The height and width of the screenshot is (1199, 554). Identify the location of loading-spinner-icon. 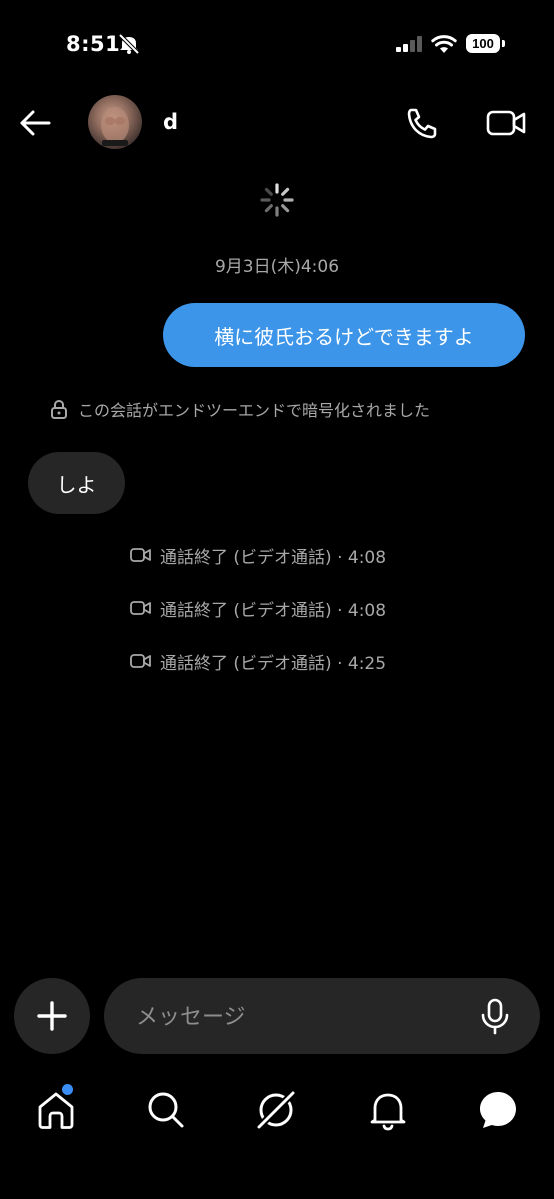
(277, 200).